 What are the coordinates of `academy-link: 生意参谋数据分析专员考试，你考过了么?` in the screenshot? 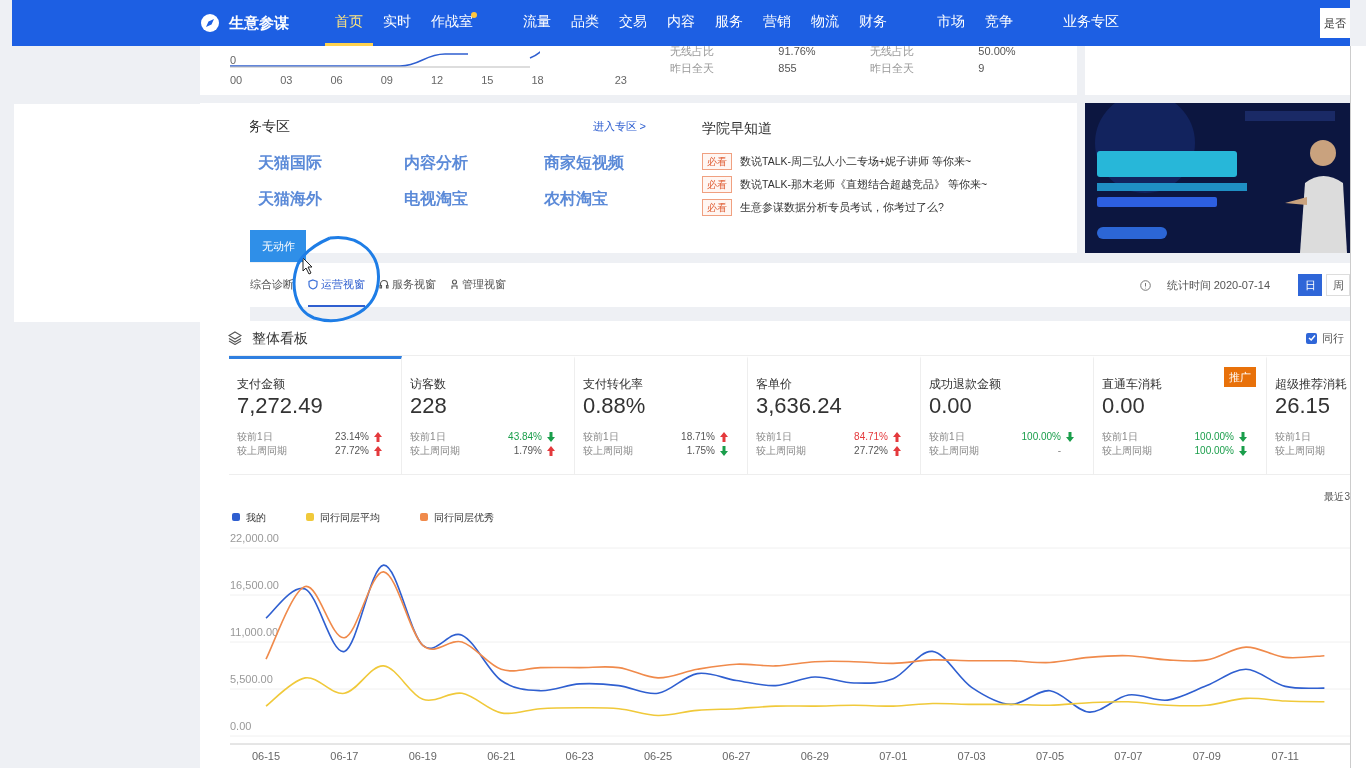 It's located at (842, 207).